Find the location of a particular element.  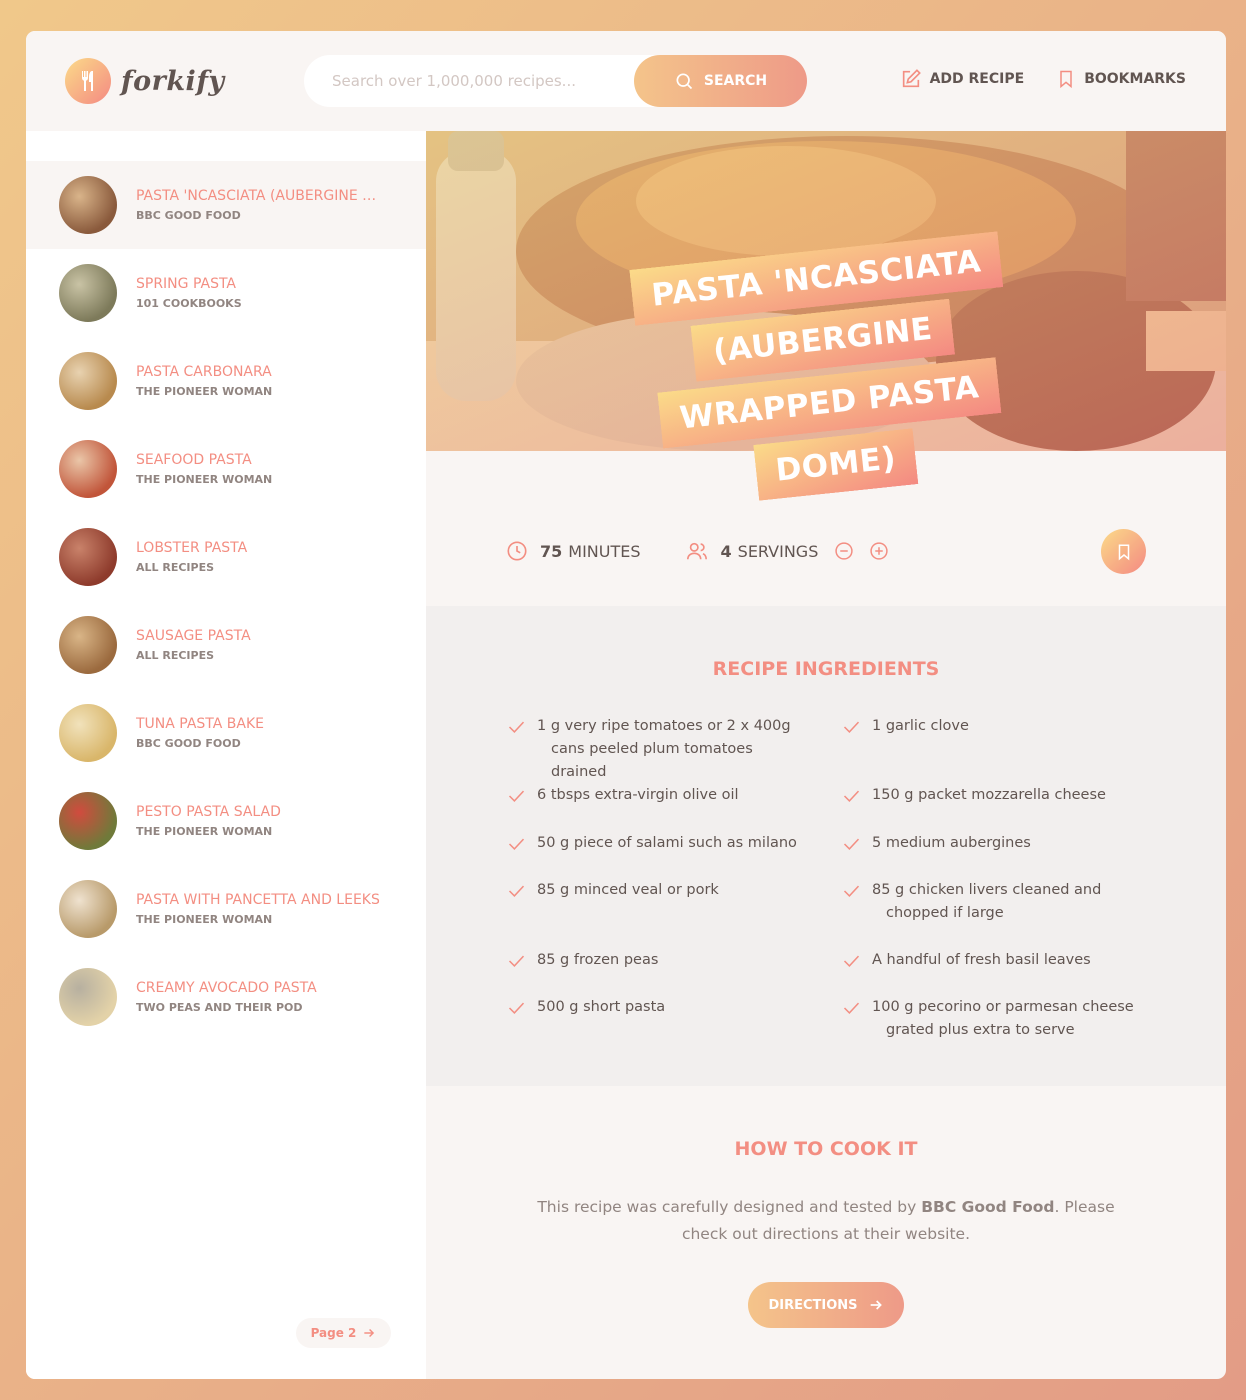

decrease-servings-button is located at coordinates (850, 551).